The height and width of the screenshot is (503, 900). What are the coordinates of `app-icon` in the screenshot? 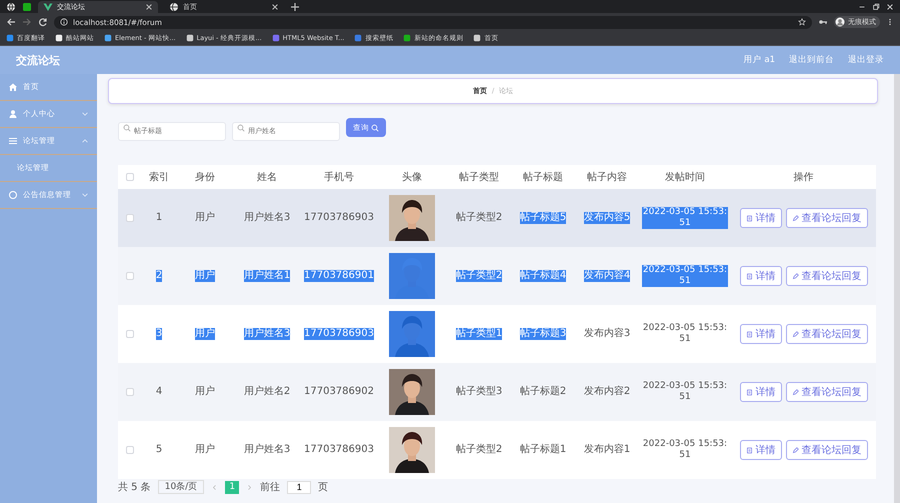 It's located at (27, 7).